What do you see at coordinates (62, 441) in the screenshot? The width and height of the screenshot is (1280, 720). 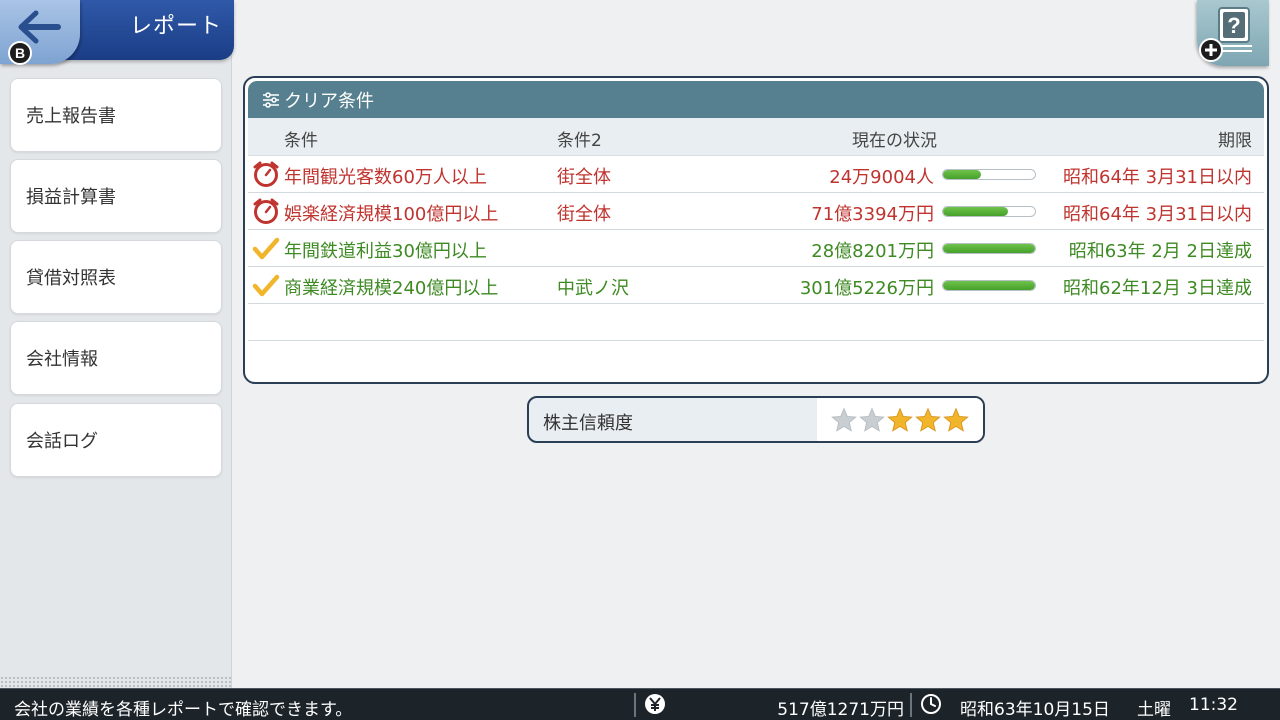 I see `sidebar-item-label: 会話ログ` at bounding box center [62, 441].